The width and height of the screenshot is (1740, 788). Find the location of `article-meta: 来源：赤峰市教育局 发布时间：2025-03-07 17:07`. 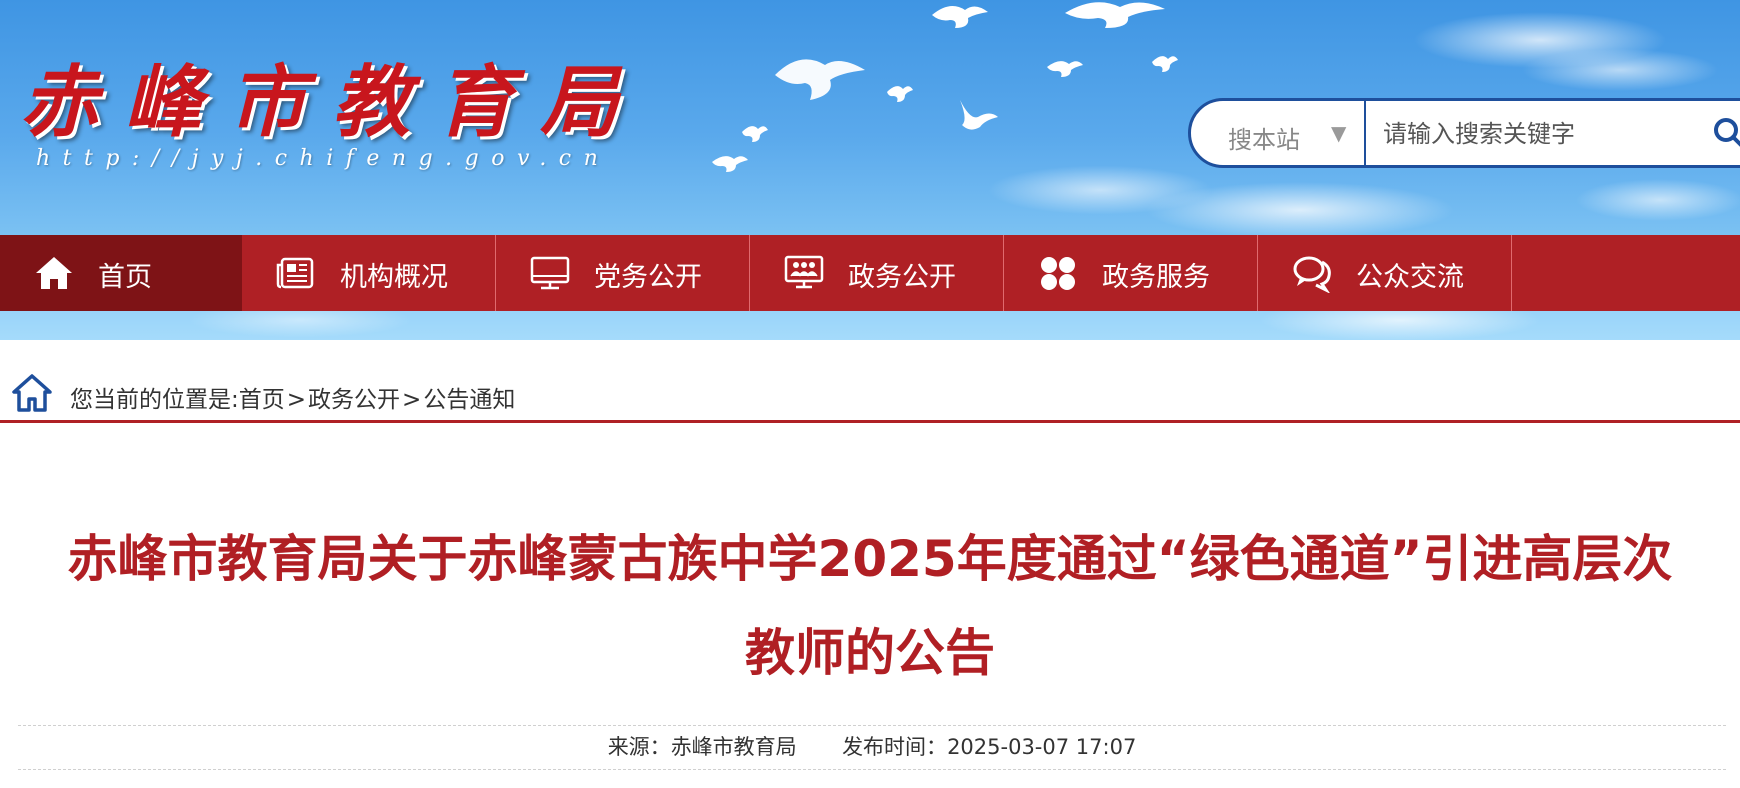

article-meta: 来源：赤峰市教育局 发布时间：2025-03-07 17:07 is located at coordinates (872, 747).